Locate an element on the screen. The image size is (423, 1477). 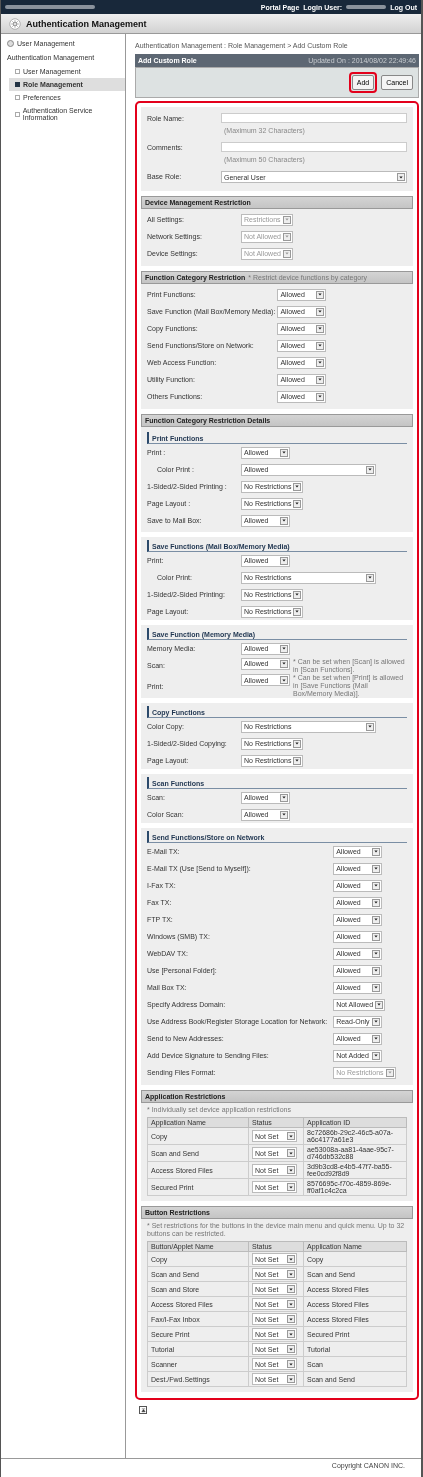
gear-icon is located at coordinates (15, 23).